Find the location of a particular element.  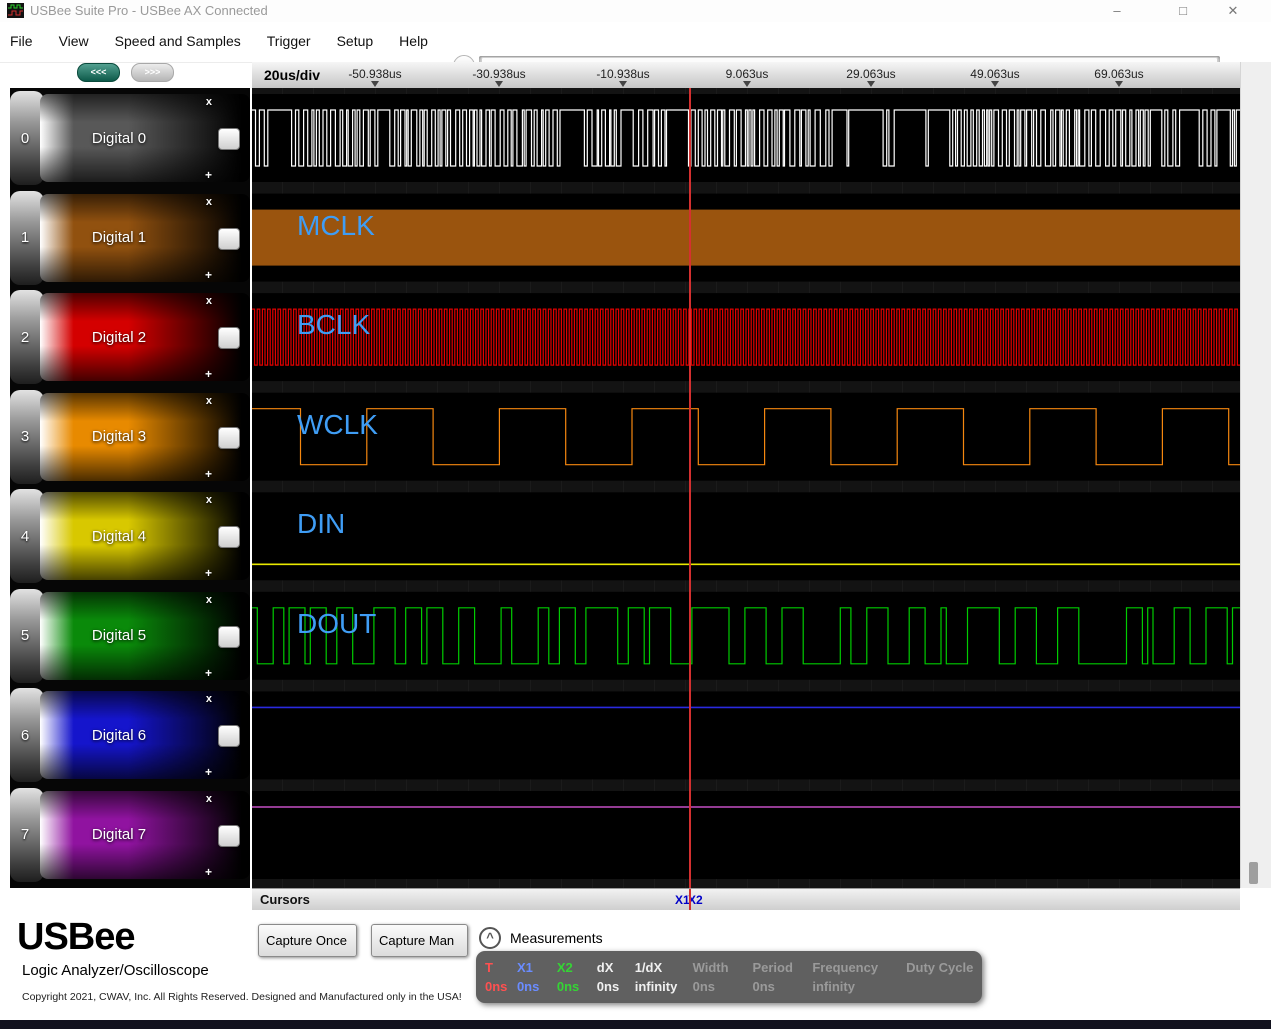

channel-label: Digital 4 is located at coordinates (119, 536).